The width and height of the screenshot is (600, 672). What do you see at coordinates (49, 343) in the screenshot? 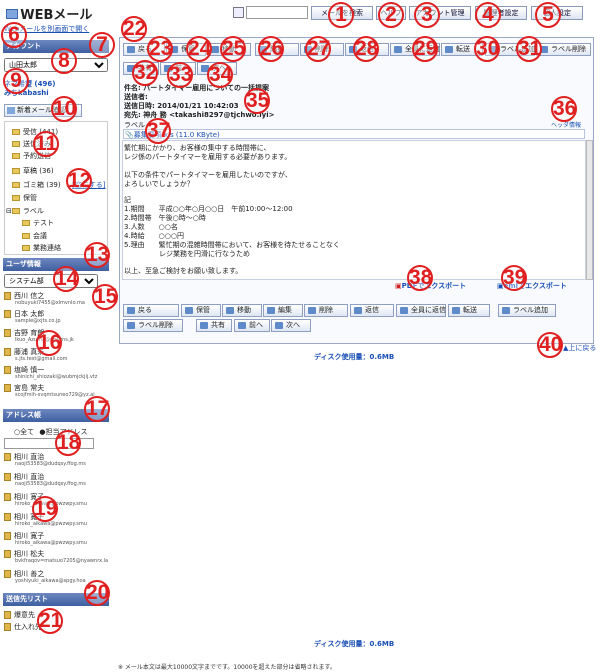
I see `annotation-badge: 16` at bounding box center [49, 343].